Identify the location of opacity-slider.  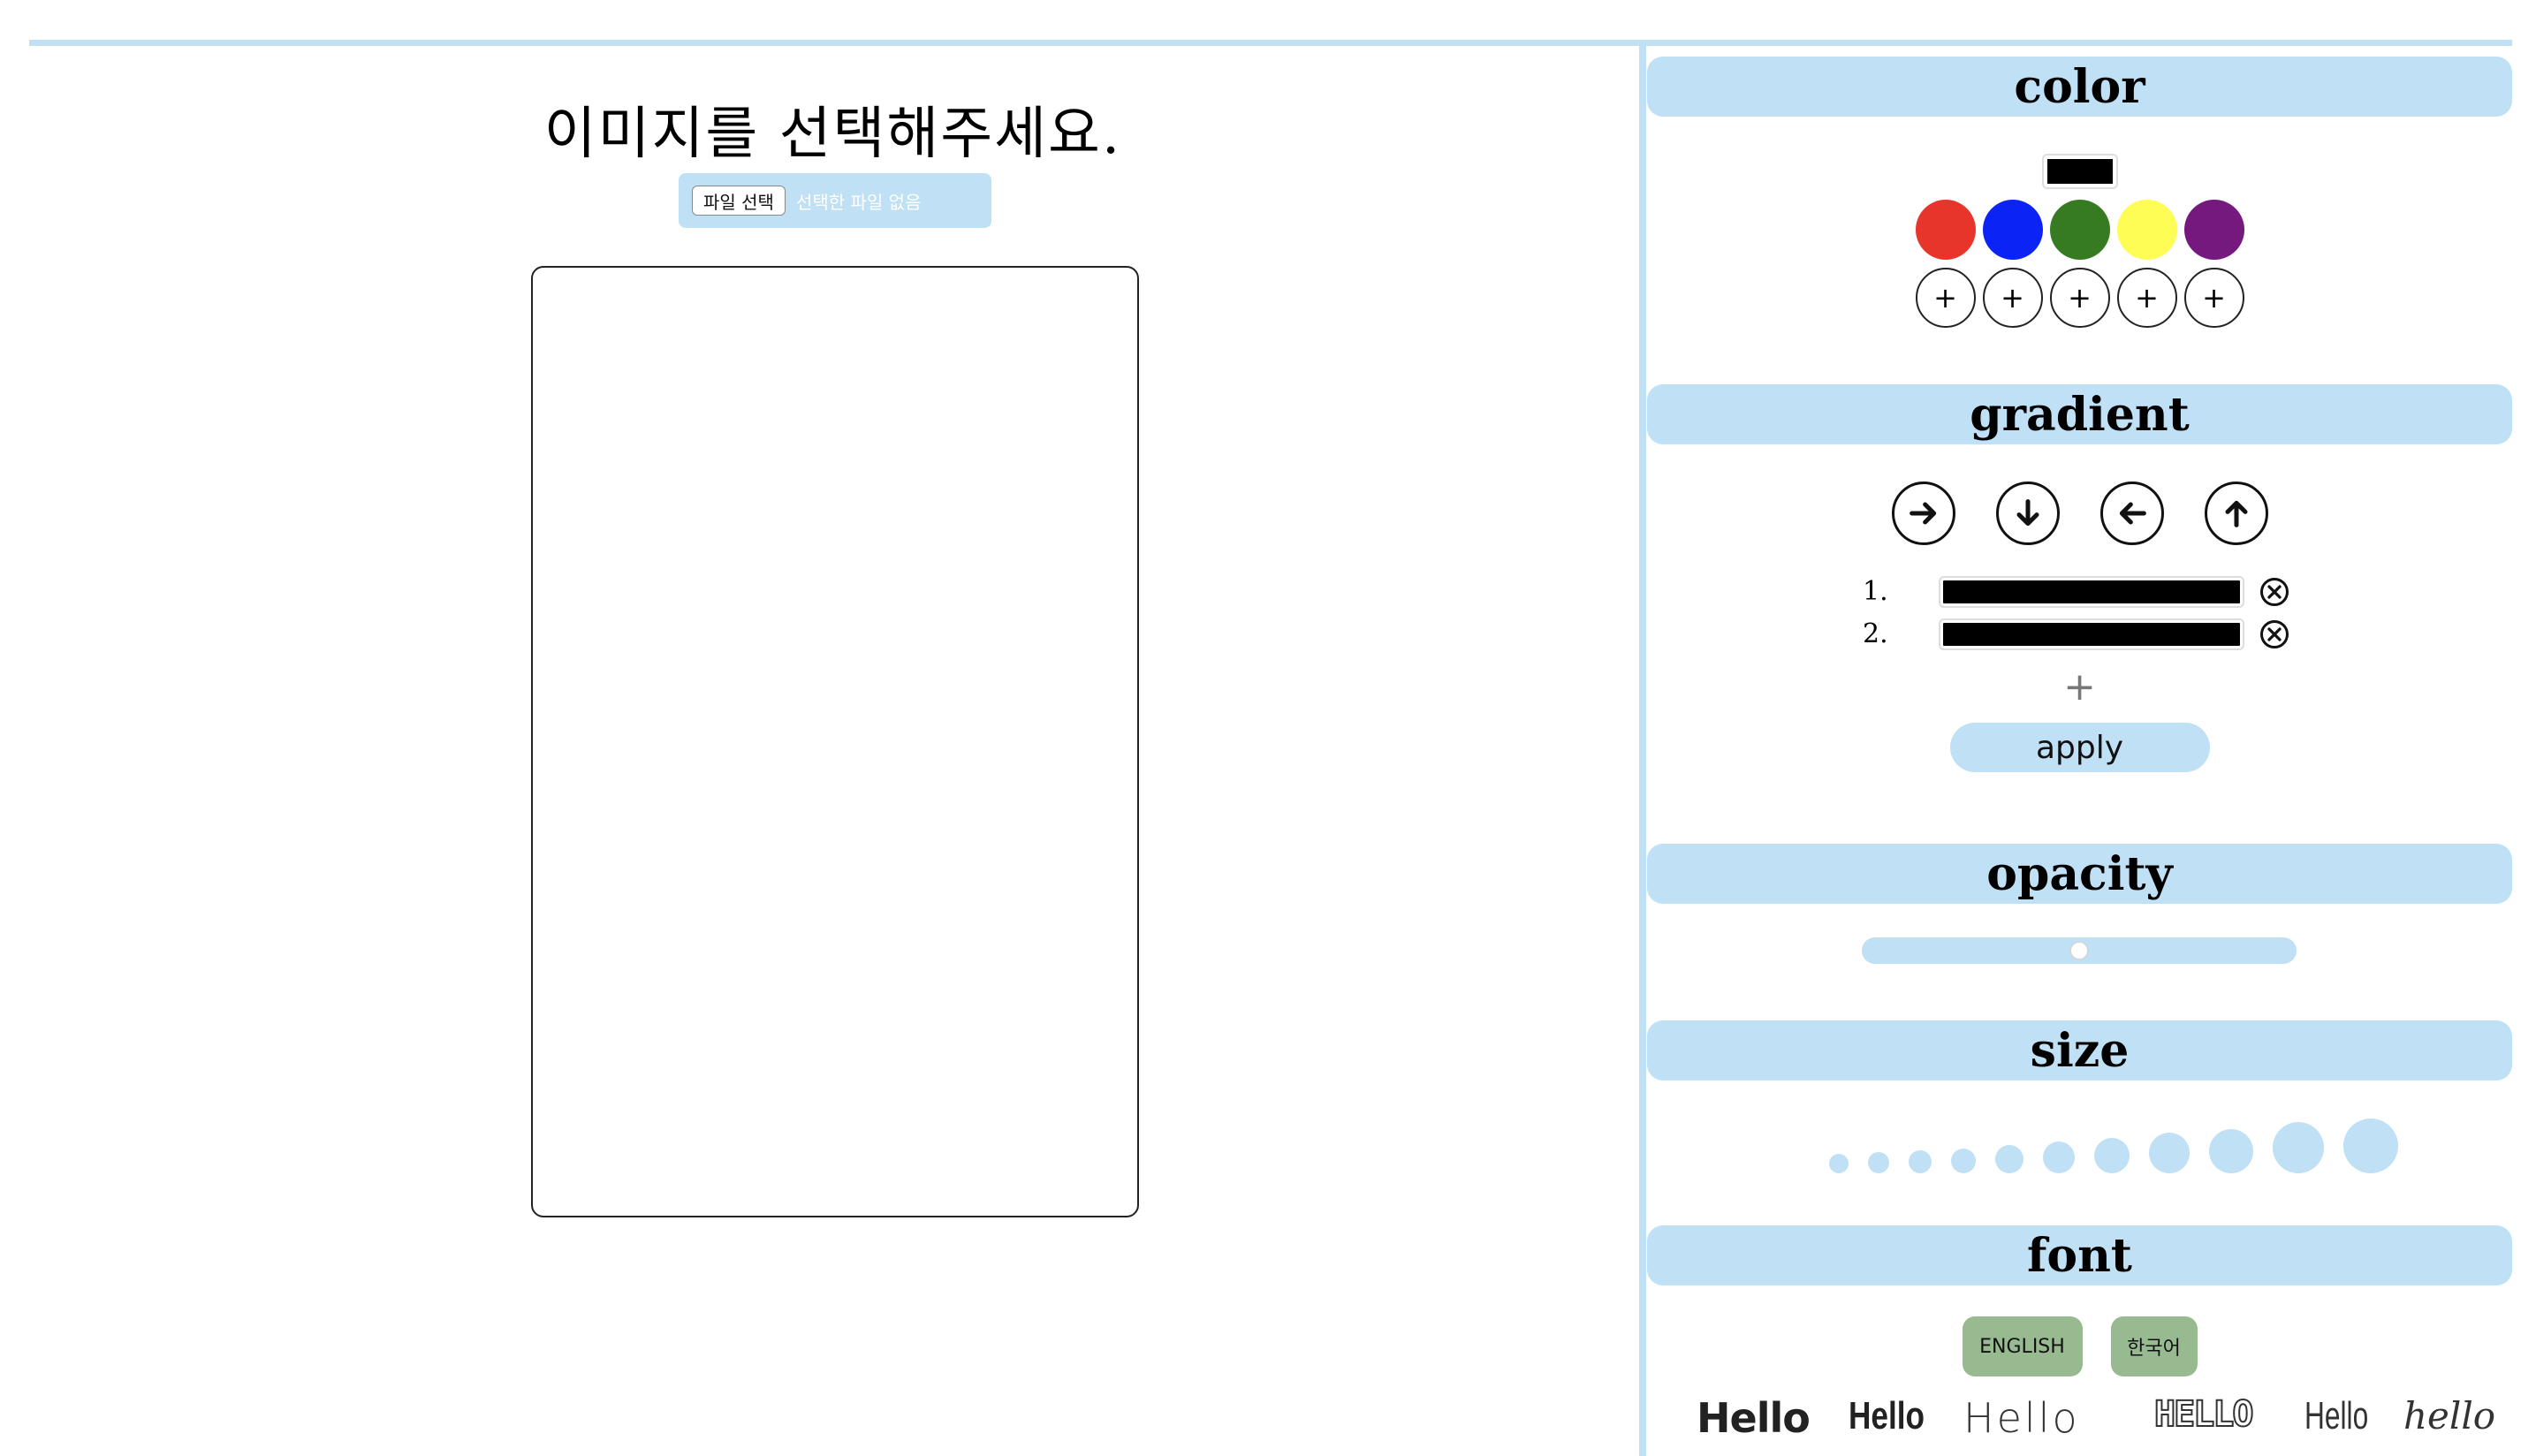
(2079, 951).